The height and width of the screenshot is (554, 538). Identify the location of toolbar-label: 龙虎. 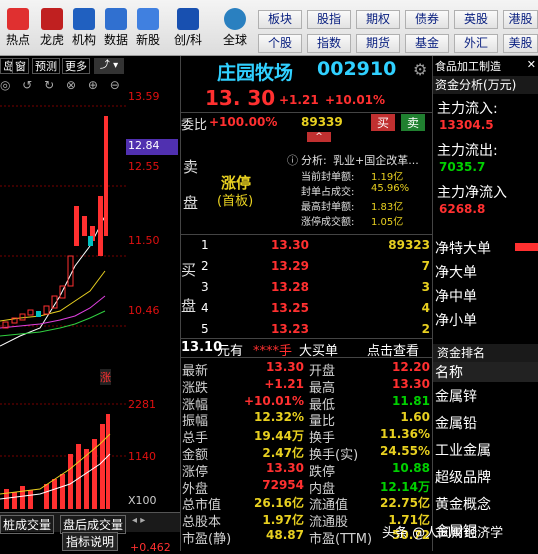
(51, 40).